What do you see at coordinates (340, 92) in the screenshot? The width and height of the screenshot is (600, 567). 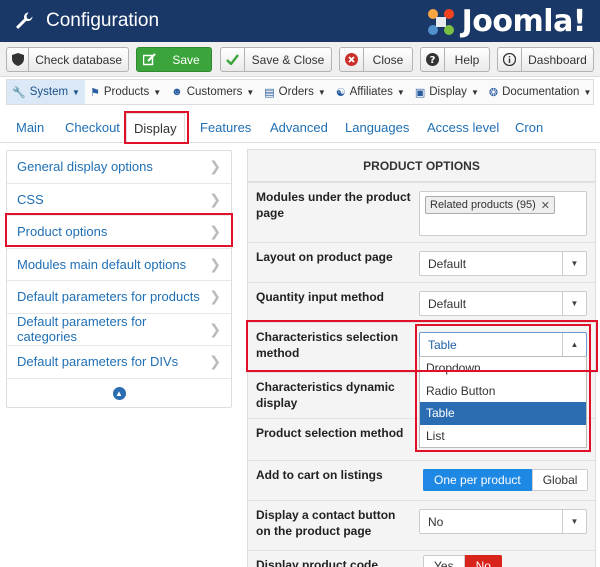 I see `users-icon: ☯` at bounding box center [340, 92].